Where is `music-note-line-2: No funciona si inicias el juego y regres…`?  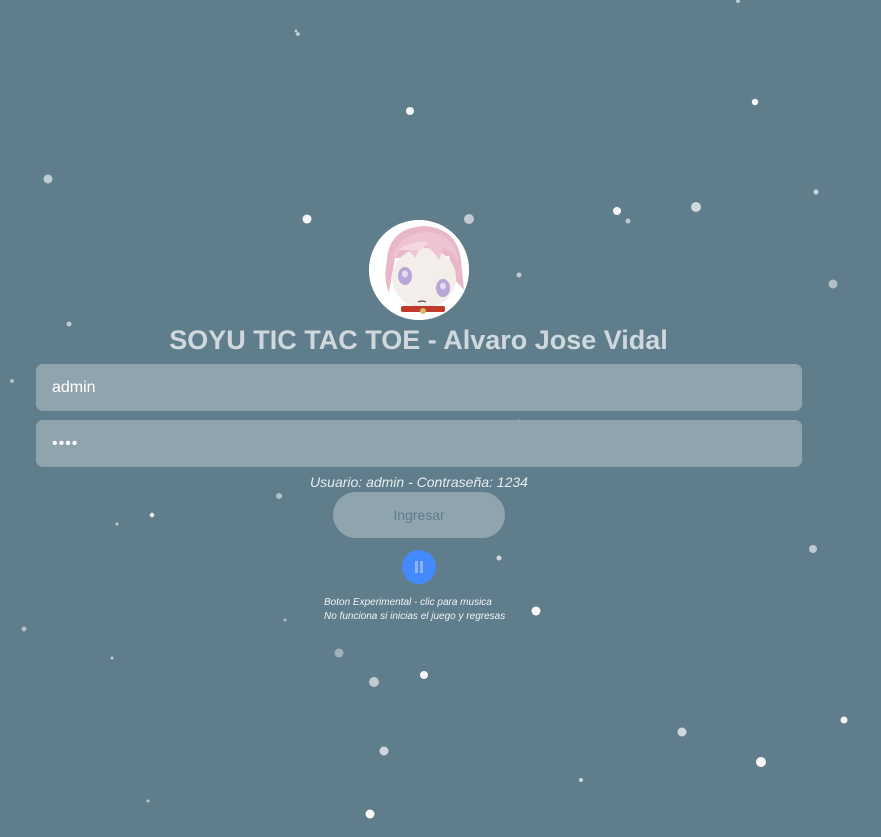
music-note-line-2: No funciona si inicias el juego y regres… is located at coordinates (415, 616).